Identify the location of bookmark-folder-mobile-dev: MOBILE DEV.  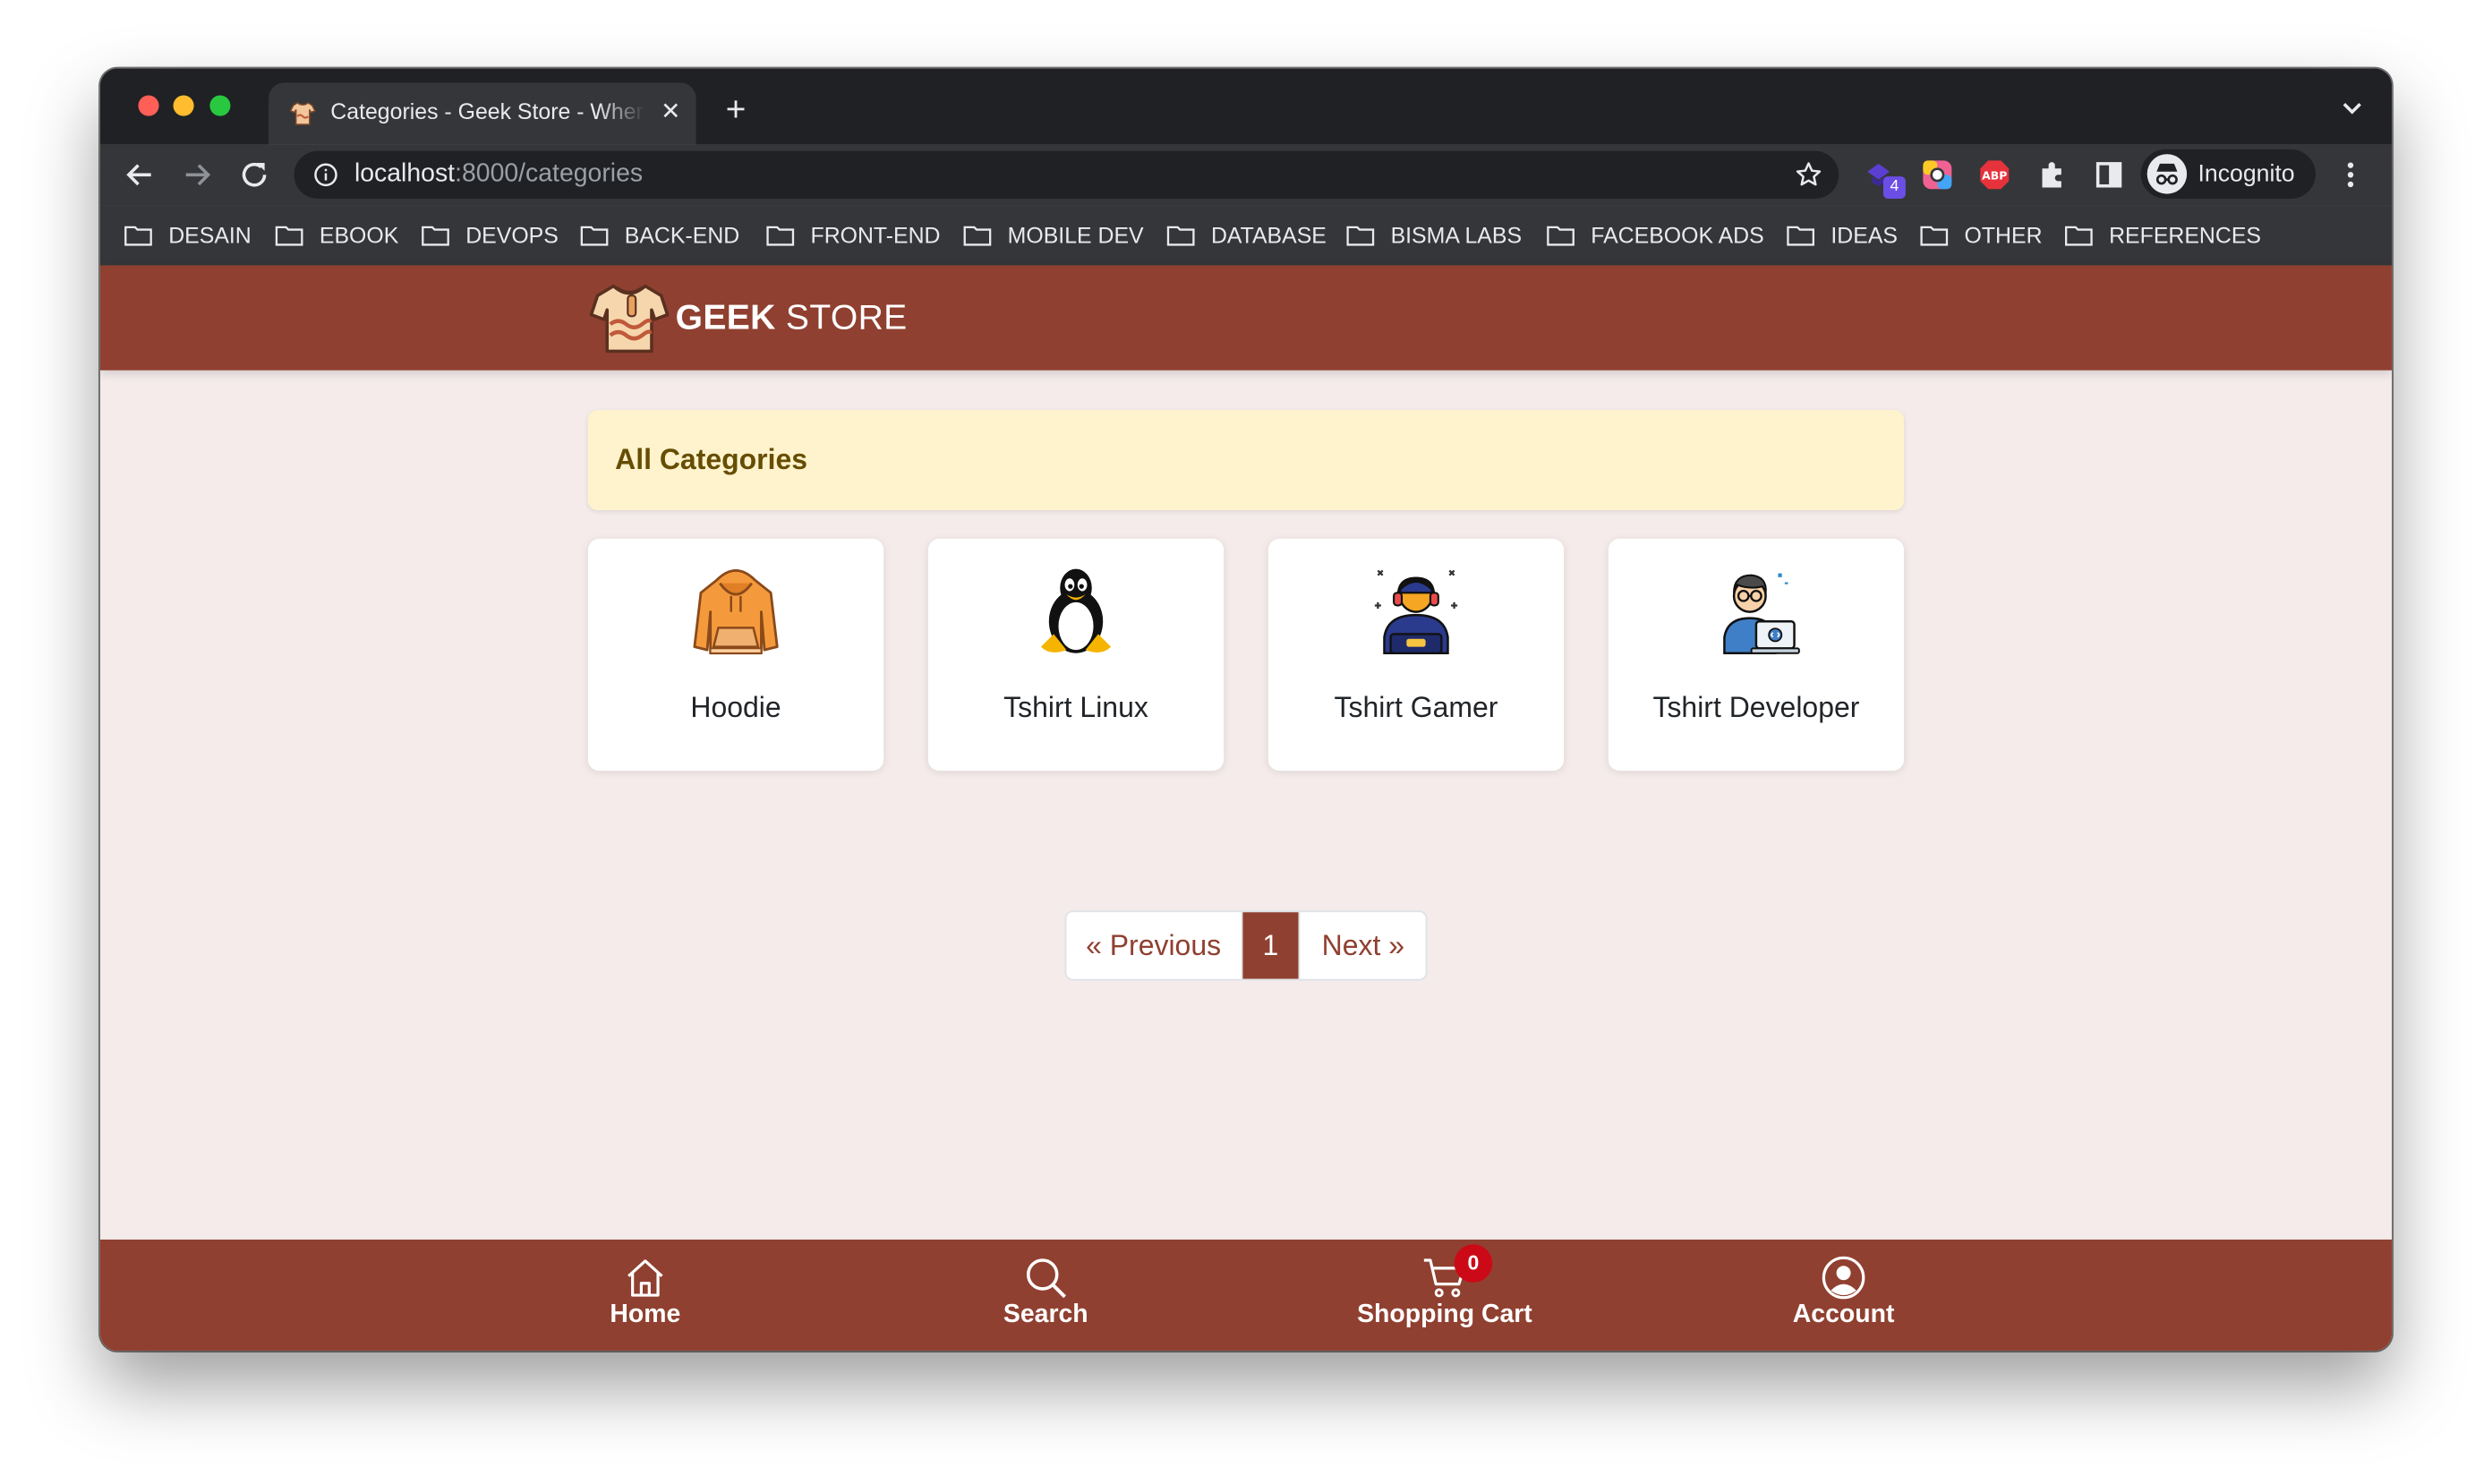
(1053, 235).